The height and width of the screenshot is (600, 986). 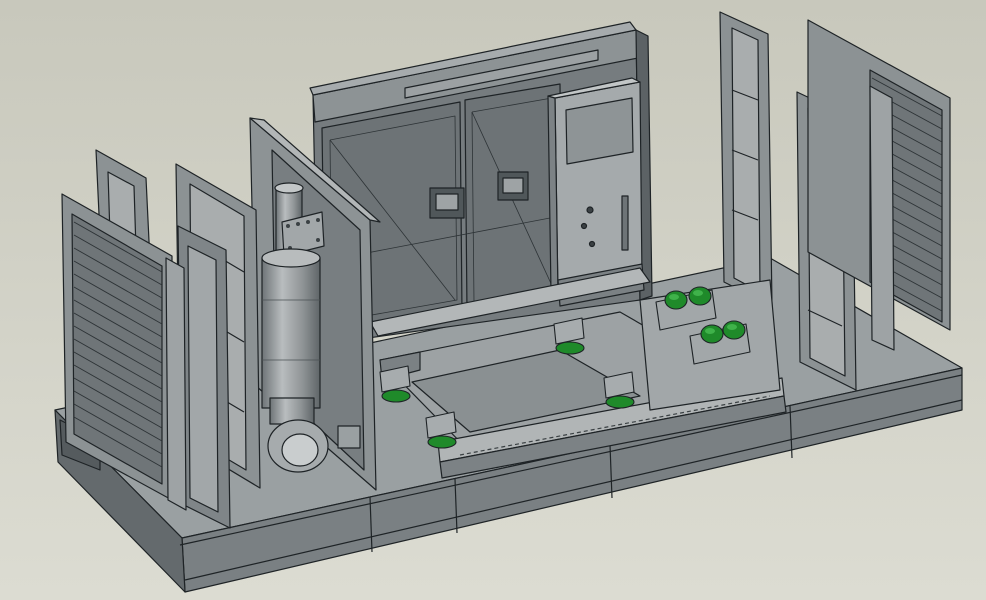 What do you see at coordinates (349, 437) in the screenshot?
I see `partition-access-plate` at bounding box center [349, 437].